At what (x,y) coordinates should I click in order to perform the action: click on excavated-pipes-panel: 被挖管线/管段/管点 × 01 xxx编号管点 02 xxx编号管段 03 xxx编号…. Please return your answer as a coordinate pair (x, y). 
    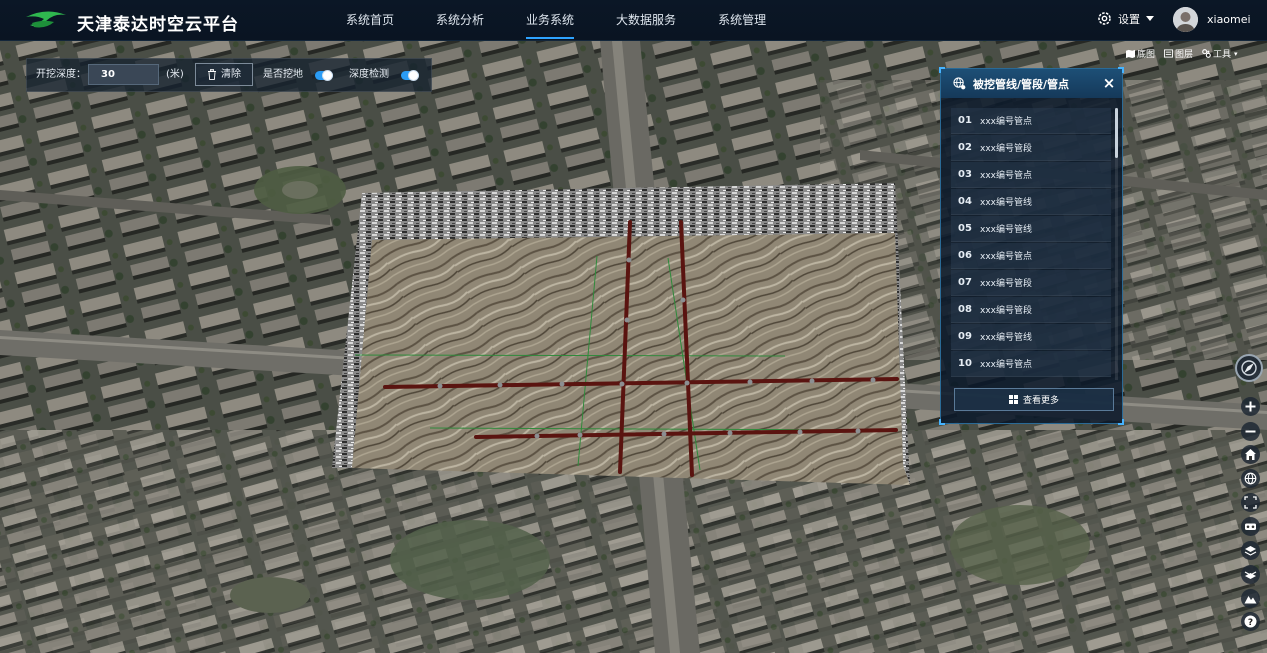
    Looking at the image, I should click on (1031, 246).